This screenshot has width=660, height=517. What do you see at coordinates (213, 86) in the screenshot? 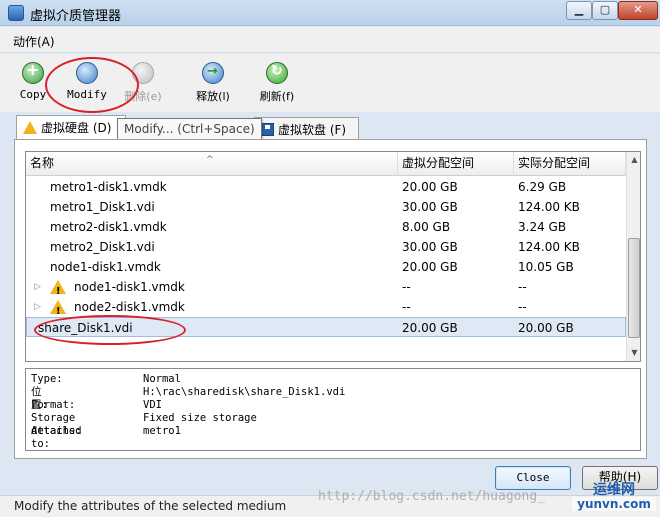
I see `release-button: 释放(l)` at bounding box center [213, 86].